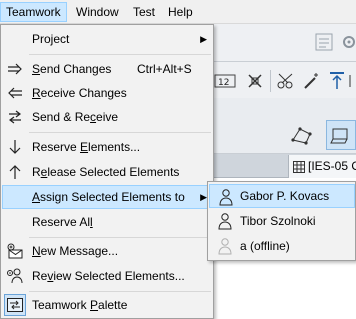  I want to click on view-tab: [IES-05 O, so click(322, 166).